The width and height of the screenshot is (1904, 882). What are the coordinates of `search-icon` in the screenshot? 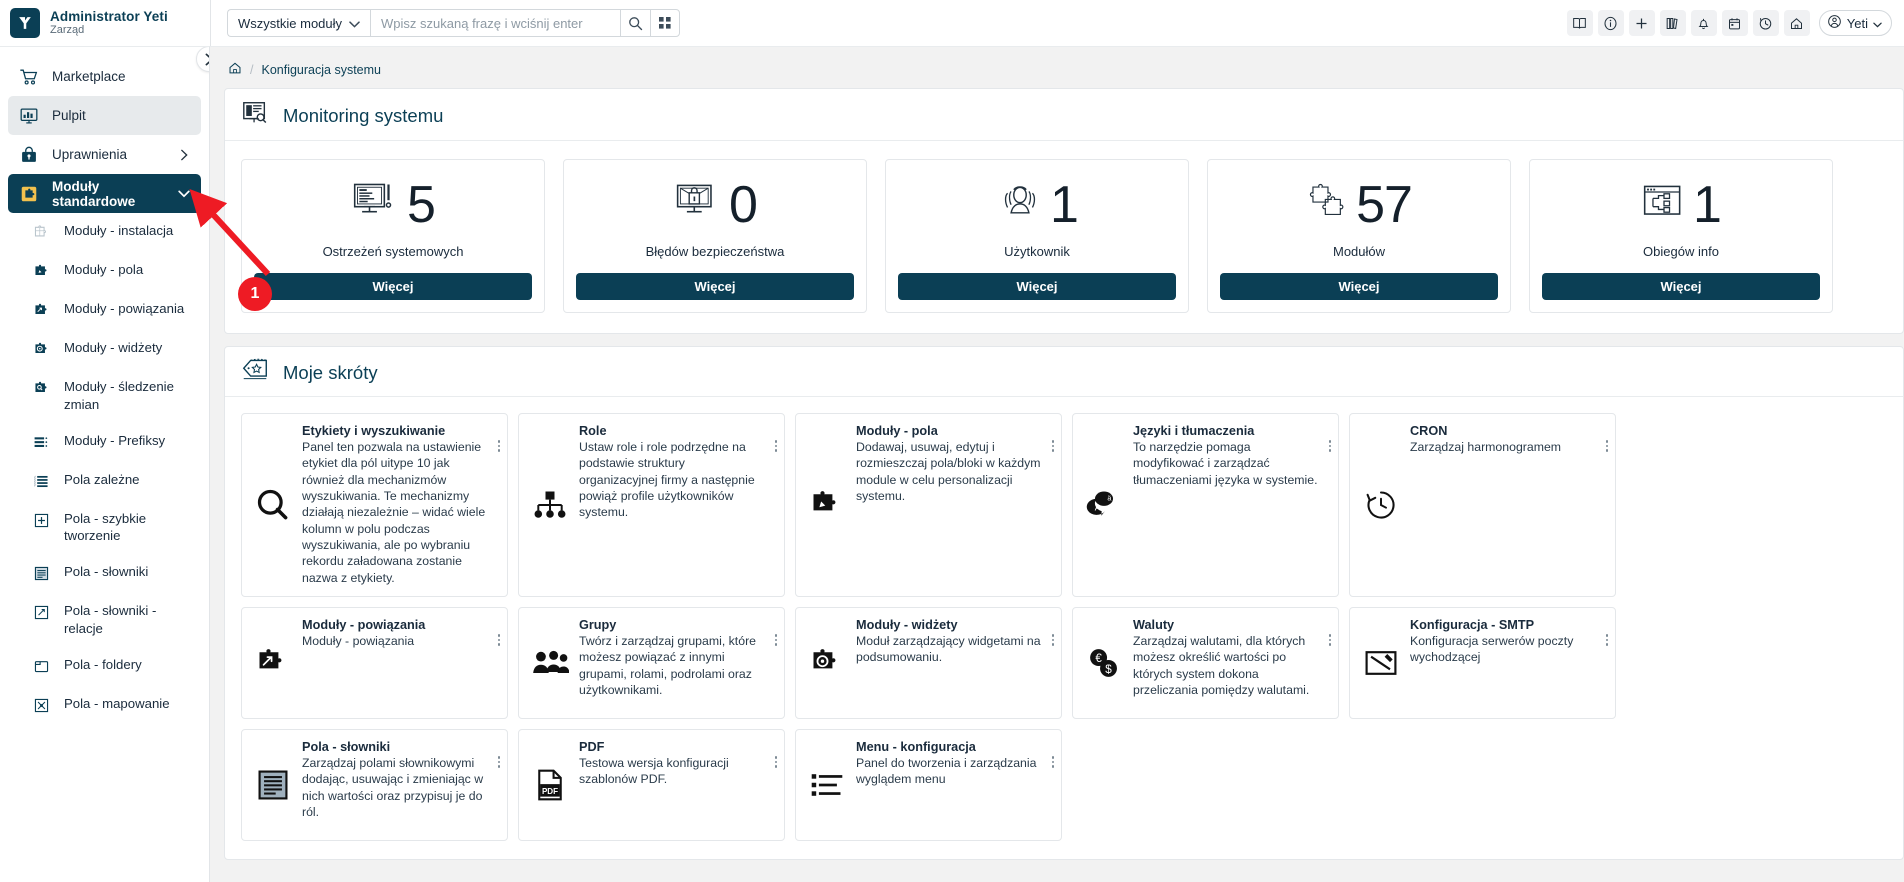 It's located at (635, 23).